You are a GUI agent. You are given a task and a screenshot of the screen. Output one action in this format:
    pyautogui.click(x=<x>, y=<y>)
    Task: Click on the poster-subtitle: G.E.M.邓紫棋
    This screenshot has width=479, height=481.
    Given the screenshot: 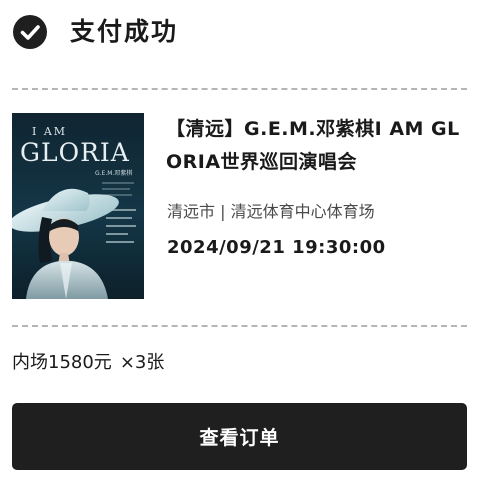 What is the action you would take?
    pyautogui.click(x=113, y=173)
    